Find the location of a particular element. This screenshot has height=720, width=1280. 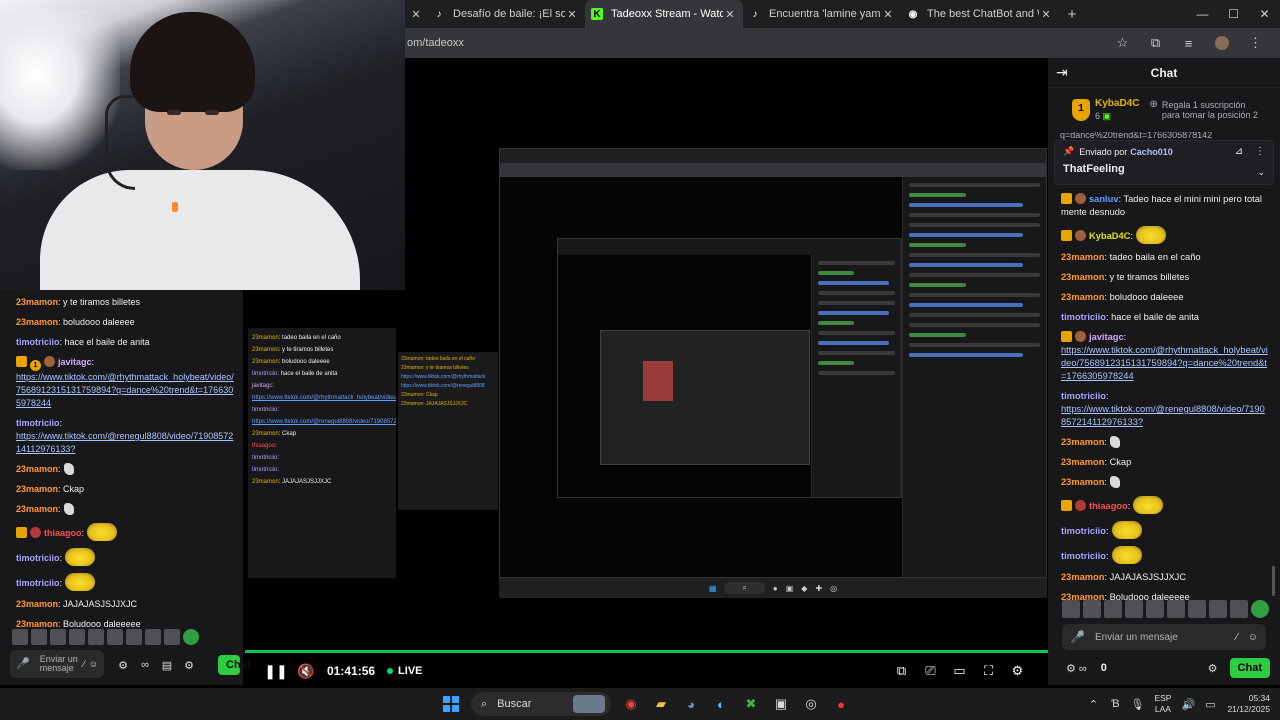

volume-icon: 🔊 is located at coordinates (1188, 704).